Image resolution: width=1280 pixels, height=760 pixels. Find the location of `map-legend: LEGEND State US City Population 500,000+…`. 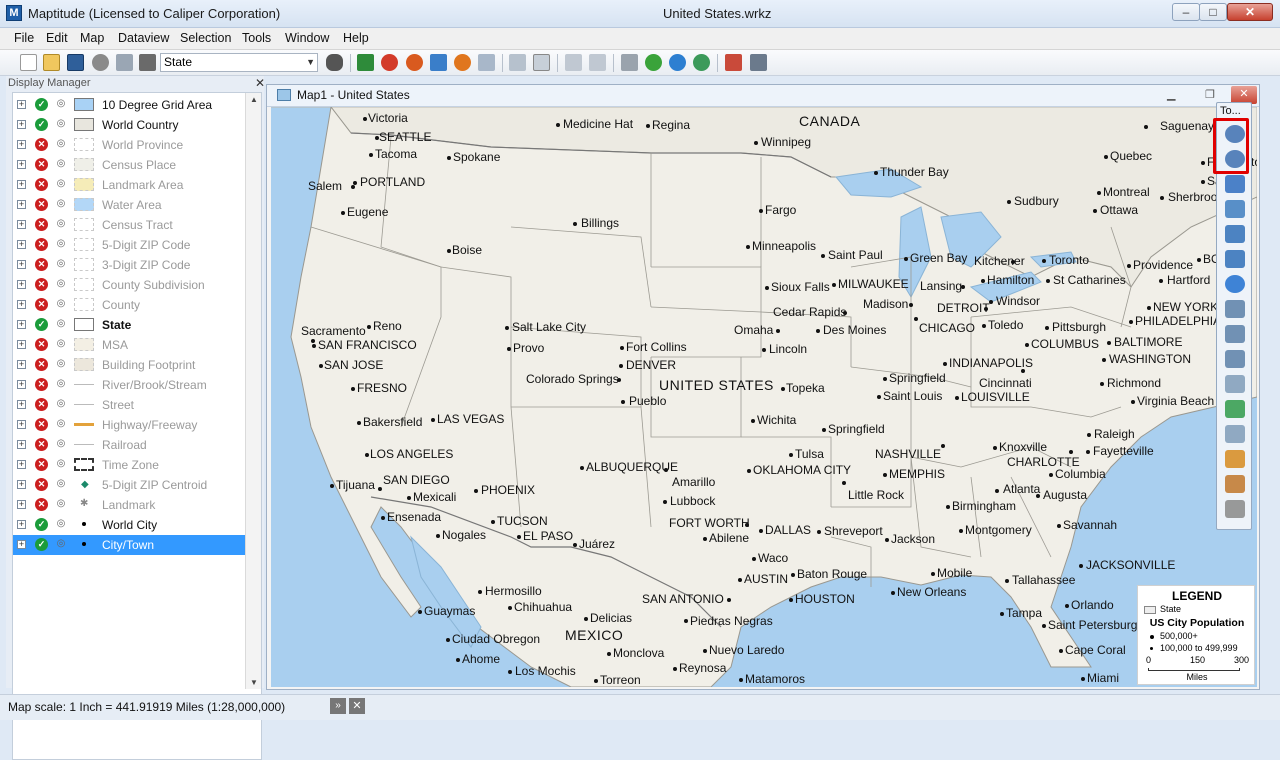

map-legend: LEGEND State US City Population 500,000+… is located at coordinates (1196, 635).